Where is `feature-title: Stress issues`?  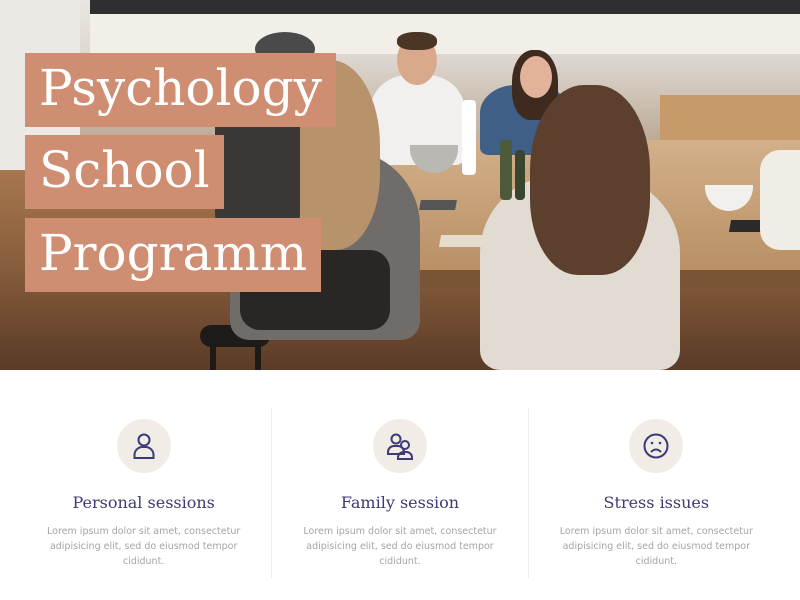 feature-title: Stress issues is located at coordinates (656, 502).